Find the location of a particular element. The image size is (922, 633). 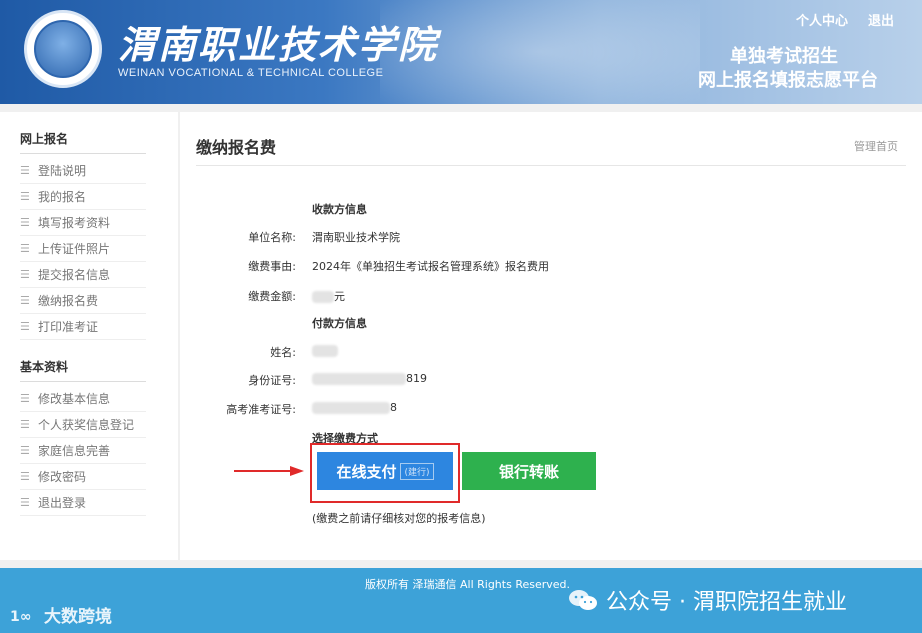

sidebar-item-print-ticket: ☰ 打印准考证 is located at coordinates (83, 327).